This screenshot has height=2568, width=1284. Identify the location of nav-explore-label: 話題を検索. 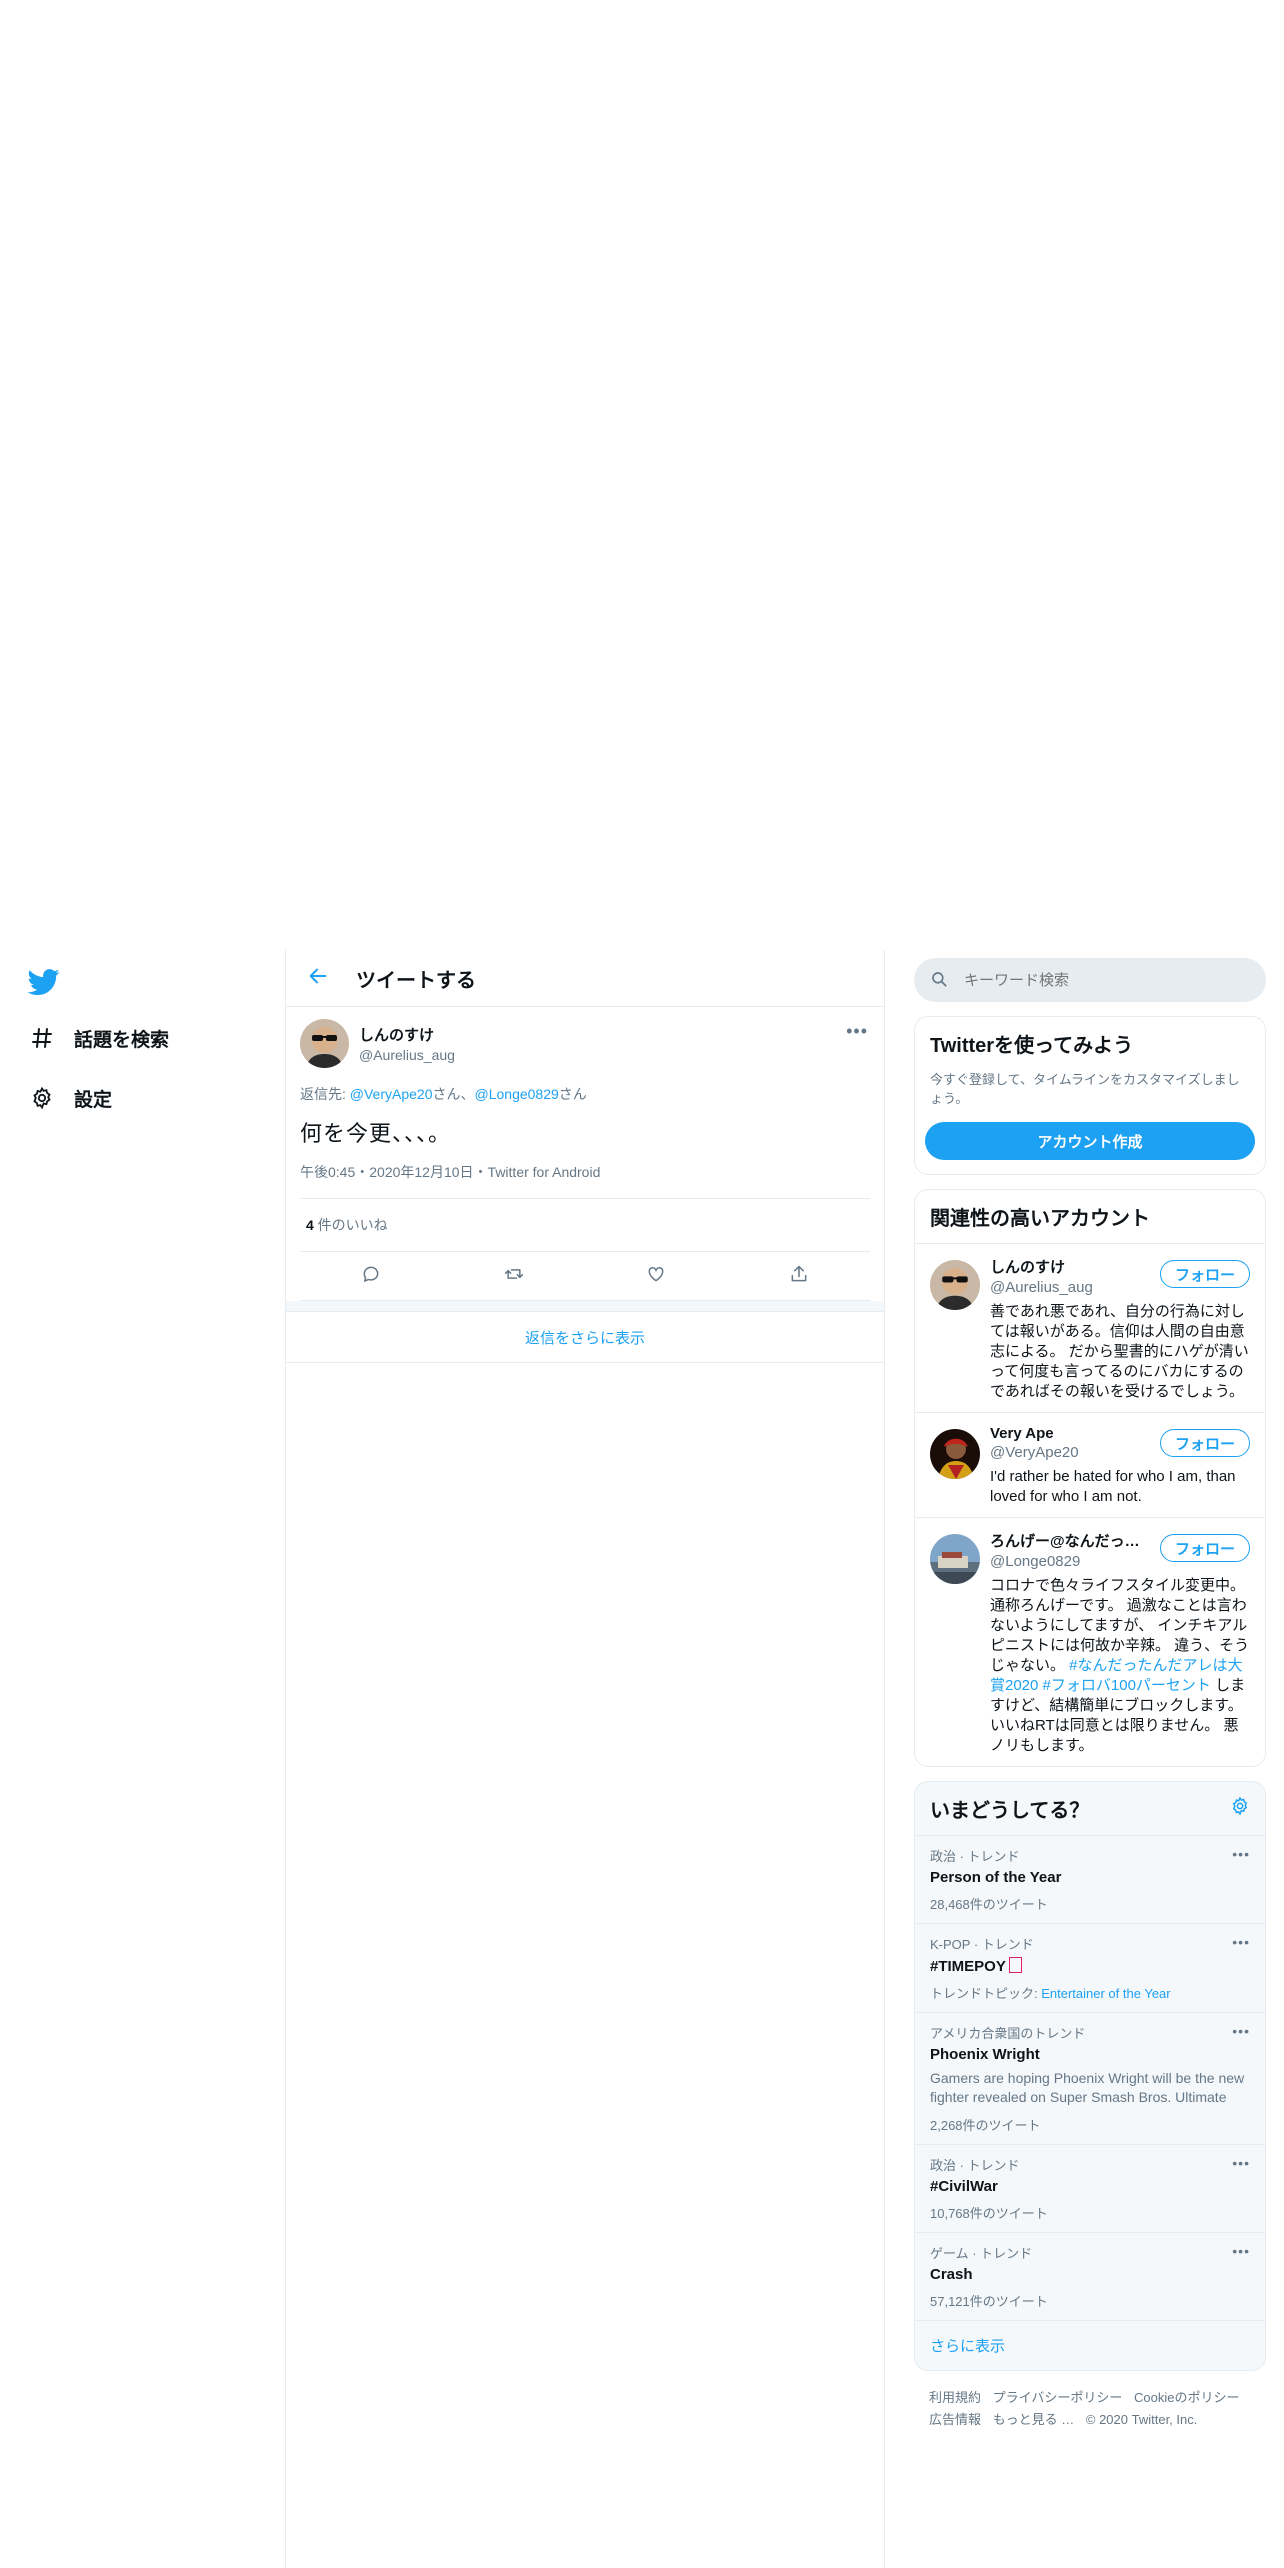
(122, 1040).